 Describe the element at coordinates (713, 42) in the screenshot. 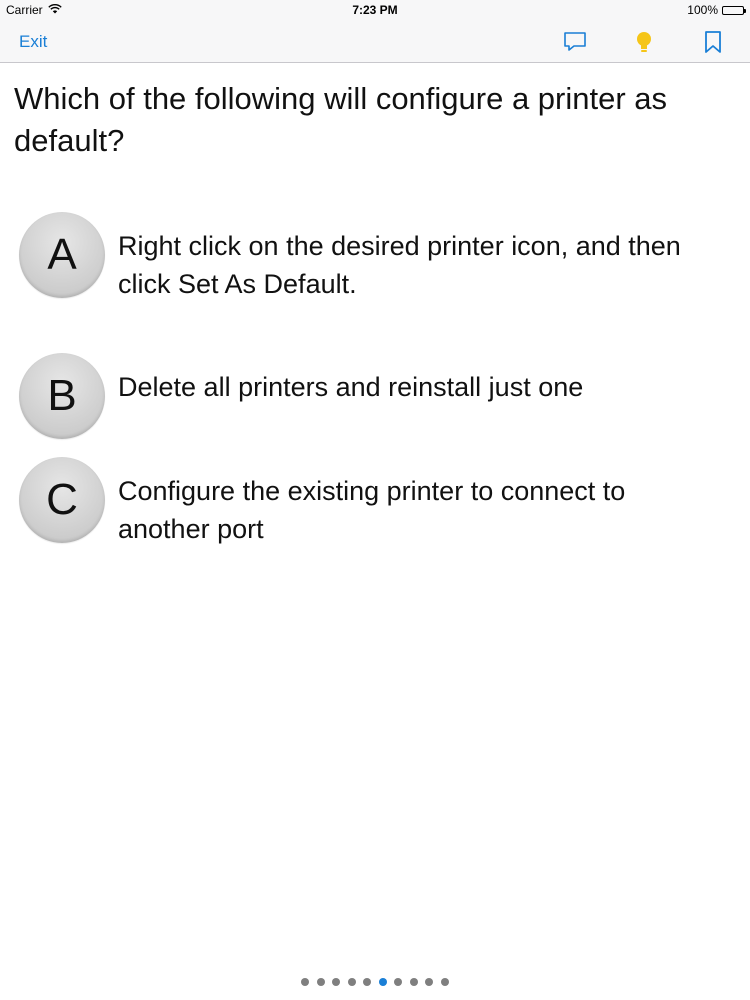

I see `bookmark-icon` at that location.